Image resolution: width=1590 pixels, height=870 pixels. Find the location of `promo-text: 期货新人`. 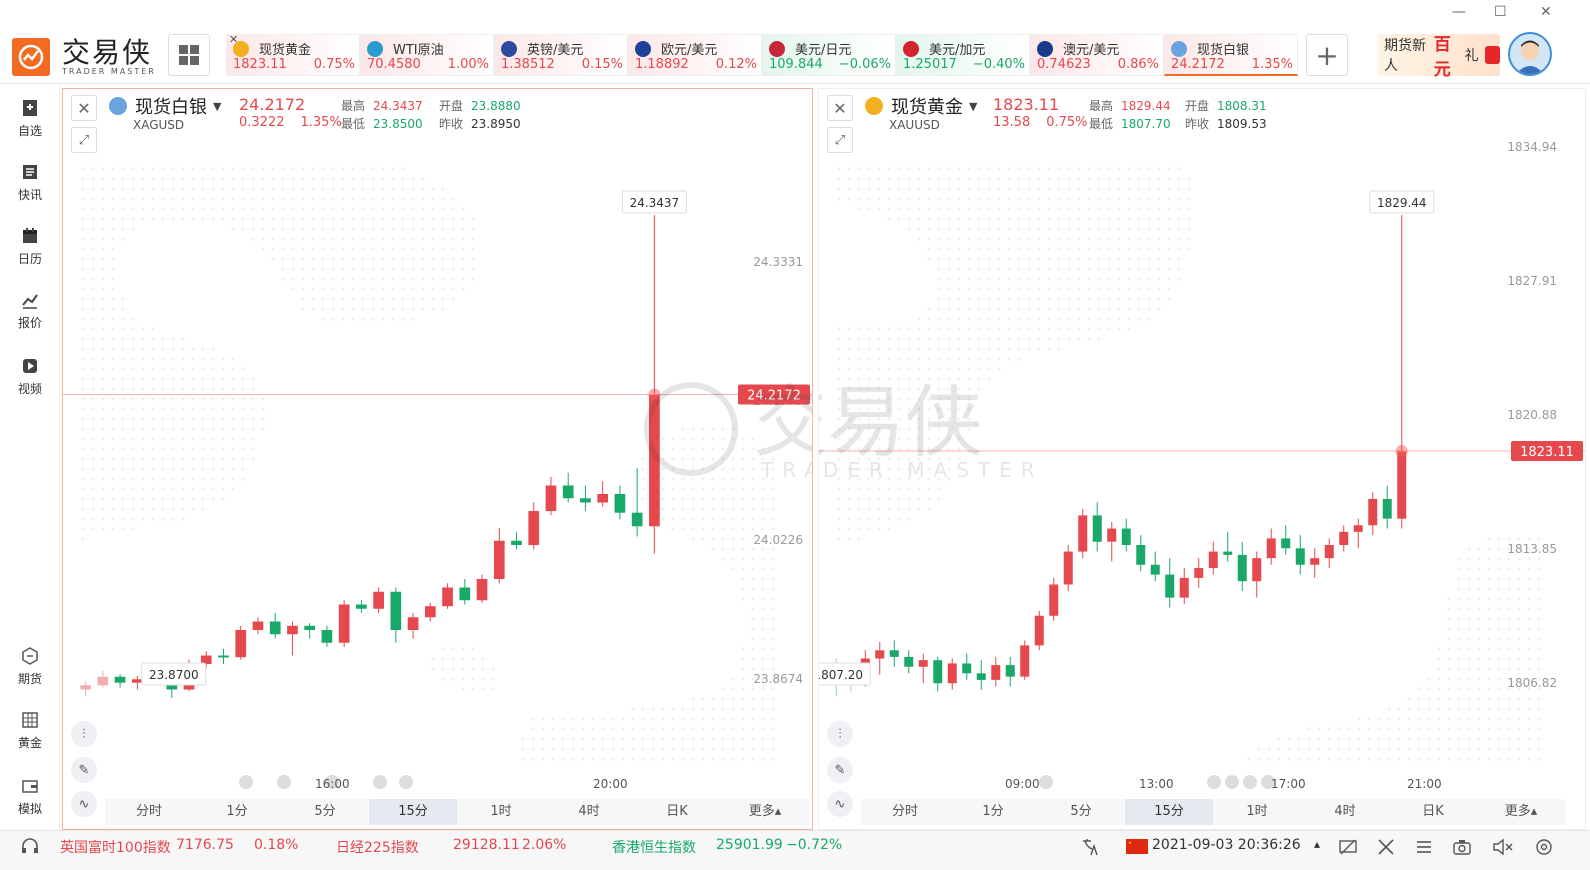

promo-text: 期货新人 is located at coordinates (1405, 56).